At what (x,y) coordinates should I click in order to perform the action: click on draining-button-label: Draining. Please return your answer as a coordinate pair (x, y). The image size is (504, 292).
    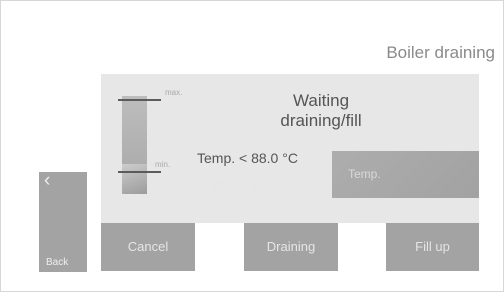
    Looking at the image, I should click on (291, 246).